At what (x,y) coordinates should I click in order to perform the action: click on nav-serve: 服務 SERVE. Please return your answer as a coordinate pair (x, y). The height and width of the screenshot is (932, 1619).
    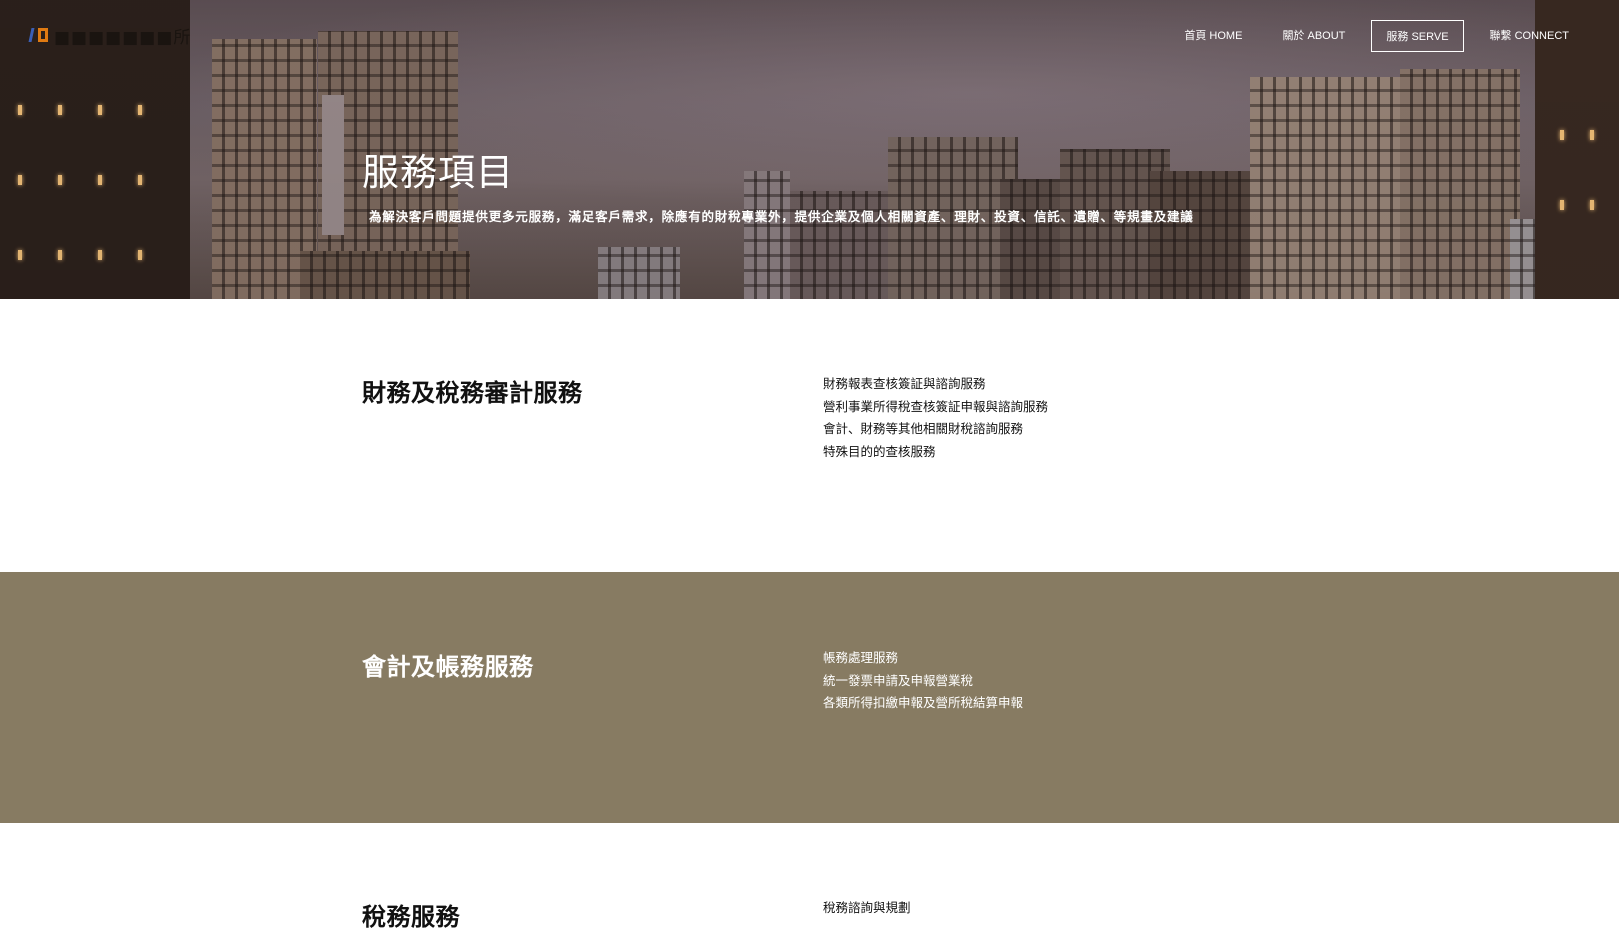
    Looking at the image, I should click on (1417, 36).